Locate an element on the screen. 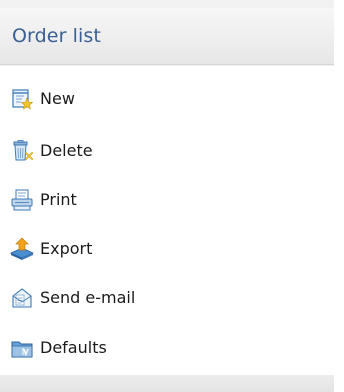 The image size is (344, 392). order-list-header: Order list is located at coordinates (167, 36).